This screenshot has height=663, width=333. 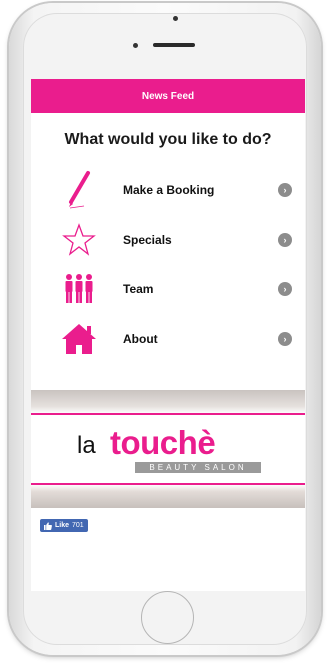 What do you see at coordinates (167, 617) in the screenshot?
I see `home-button` at bounding box center [167, 617].